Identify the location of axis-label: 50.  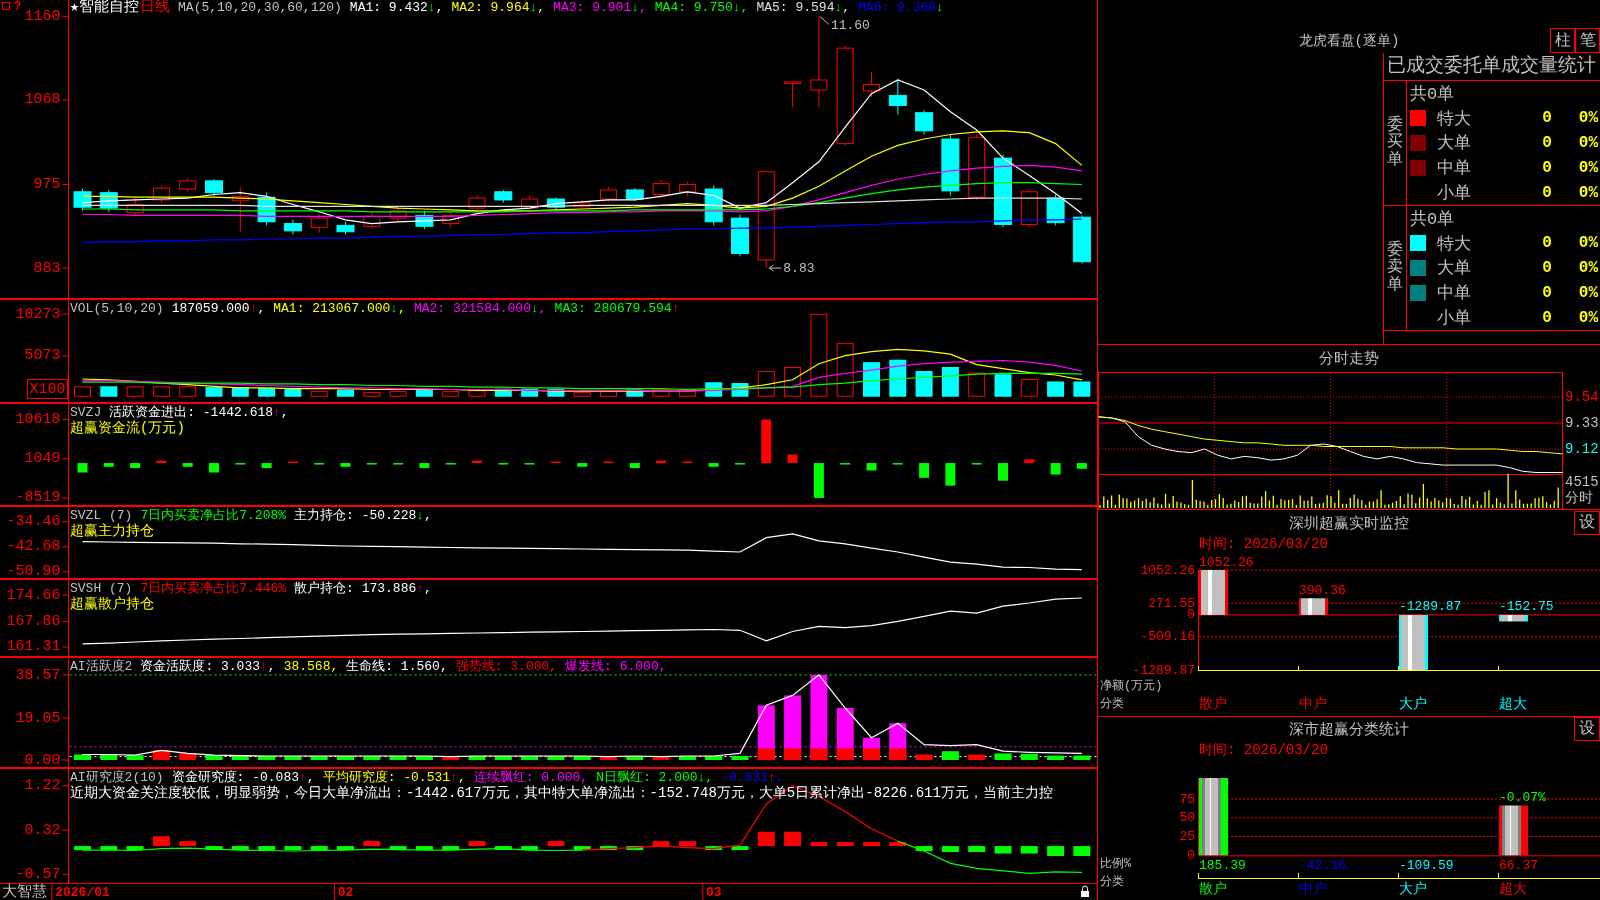
(1187, 818).